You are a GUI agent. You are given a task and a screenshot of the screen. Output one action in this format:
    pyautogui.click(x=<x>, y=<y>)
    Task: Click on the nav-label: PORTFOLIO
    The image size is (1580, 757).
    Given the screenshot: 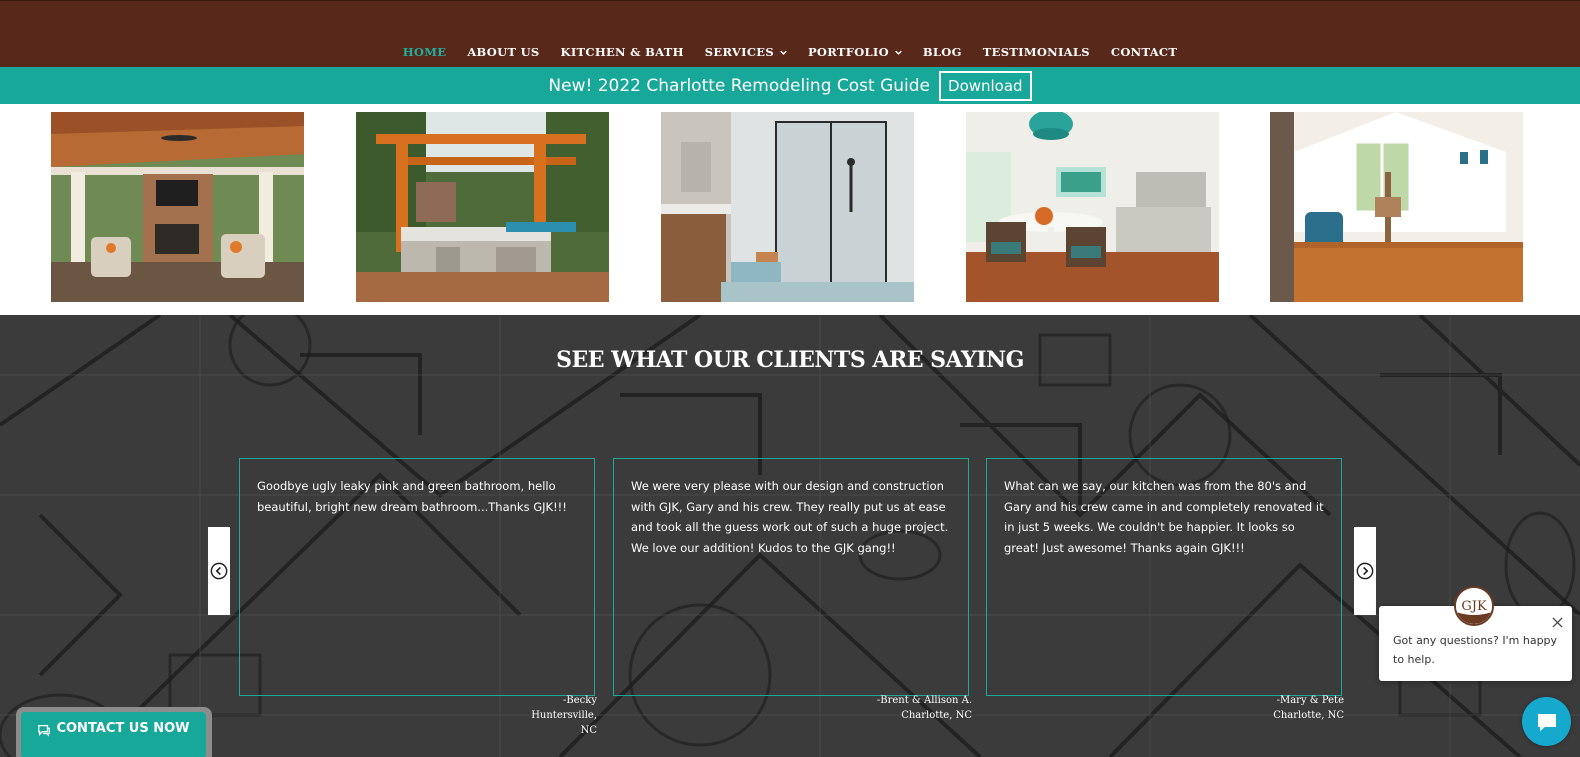 What is the action you would take?
    pyautogui.click(x=848, y=52)
    